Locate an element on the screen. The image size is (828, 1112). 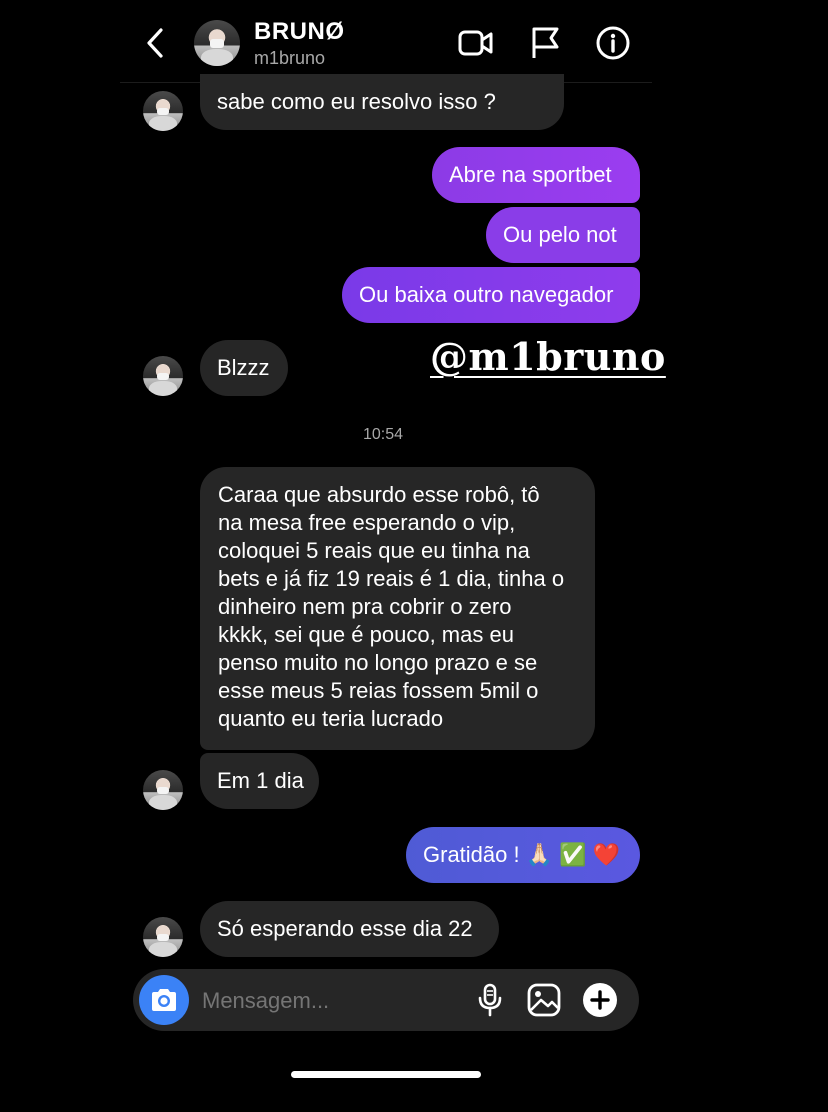
camera-icon is located at coordinates (164, 1000).